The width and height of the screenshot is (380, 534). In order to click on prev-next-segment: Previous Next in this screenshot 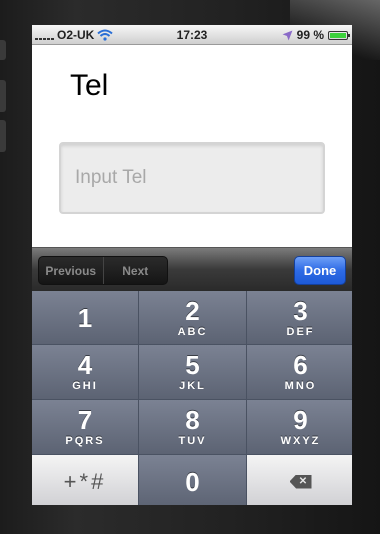, I will do `click(103, 270)`.